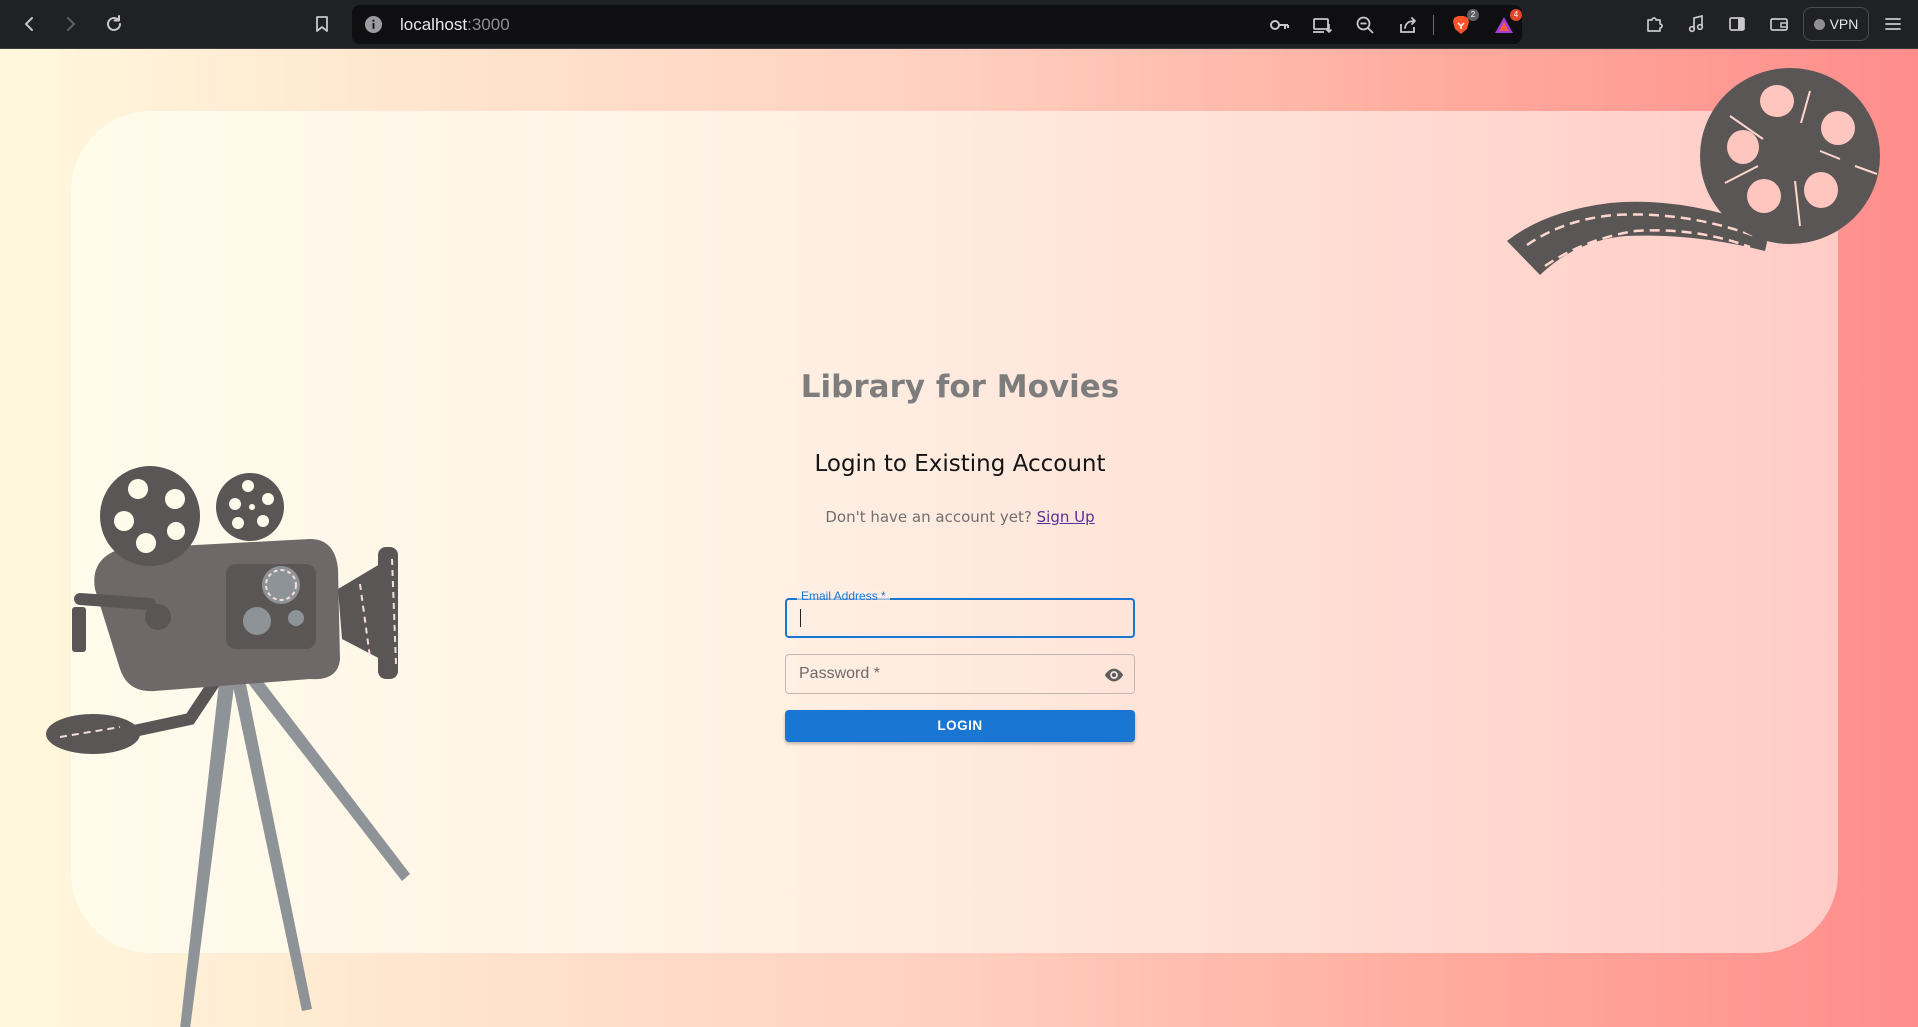 The image size is (1918, 1027). Describe the element at coordinates (1463, 24) in the screenshot. I see `brave-shields-button: 2` at that location.